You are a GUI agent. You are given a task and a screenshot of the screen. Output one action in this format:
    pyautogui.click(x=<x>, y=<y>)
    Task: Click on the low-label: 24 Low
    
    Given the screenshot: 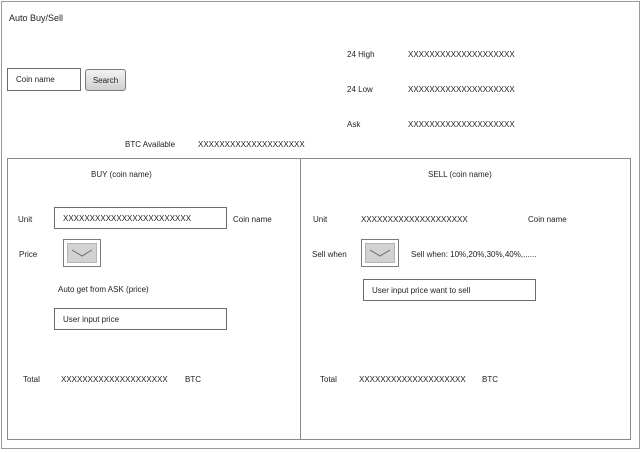 What is the action you would take?
    pyautogui.click(x=360, y=89)
    